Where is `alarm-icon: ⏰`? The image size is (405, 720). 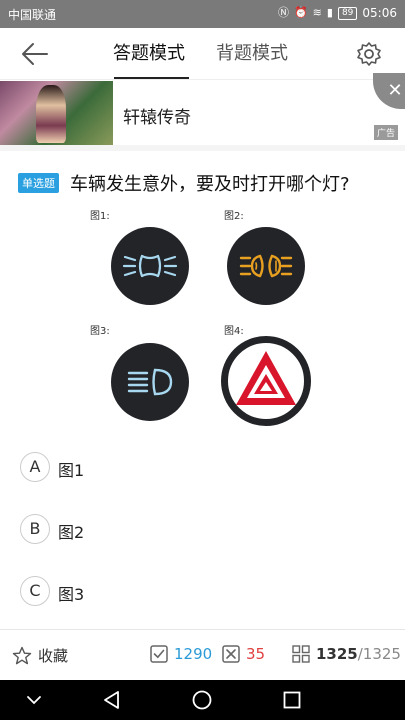
alarm-icon: ⏰ is located at coordinates (300, 12).